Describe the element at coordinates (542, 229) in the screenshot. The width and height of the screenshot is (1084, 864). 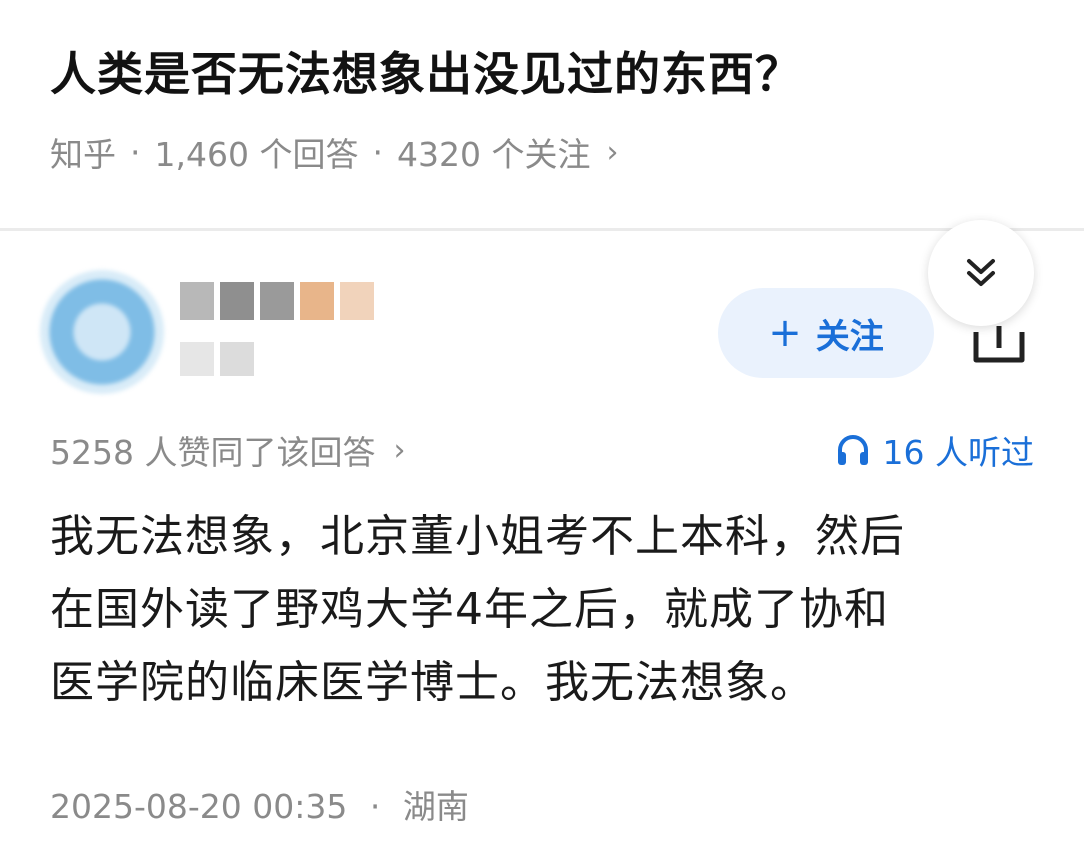
I see `section-divider` at that location.